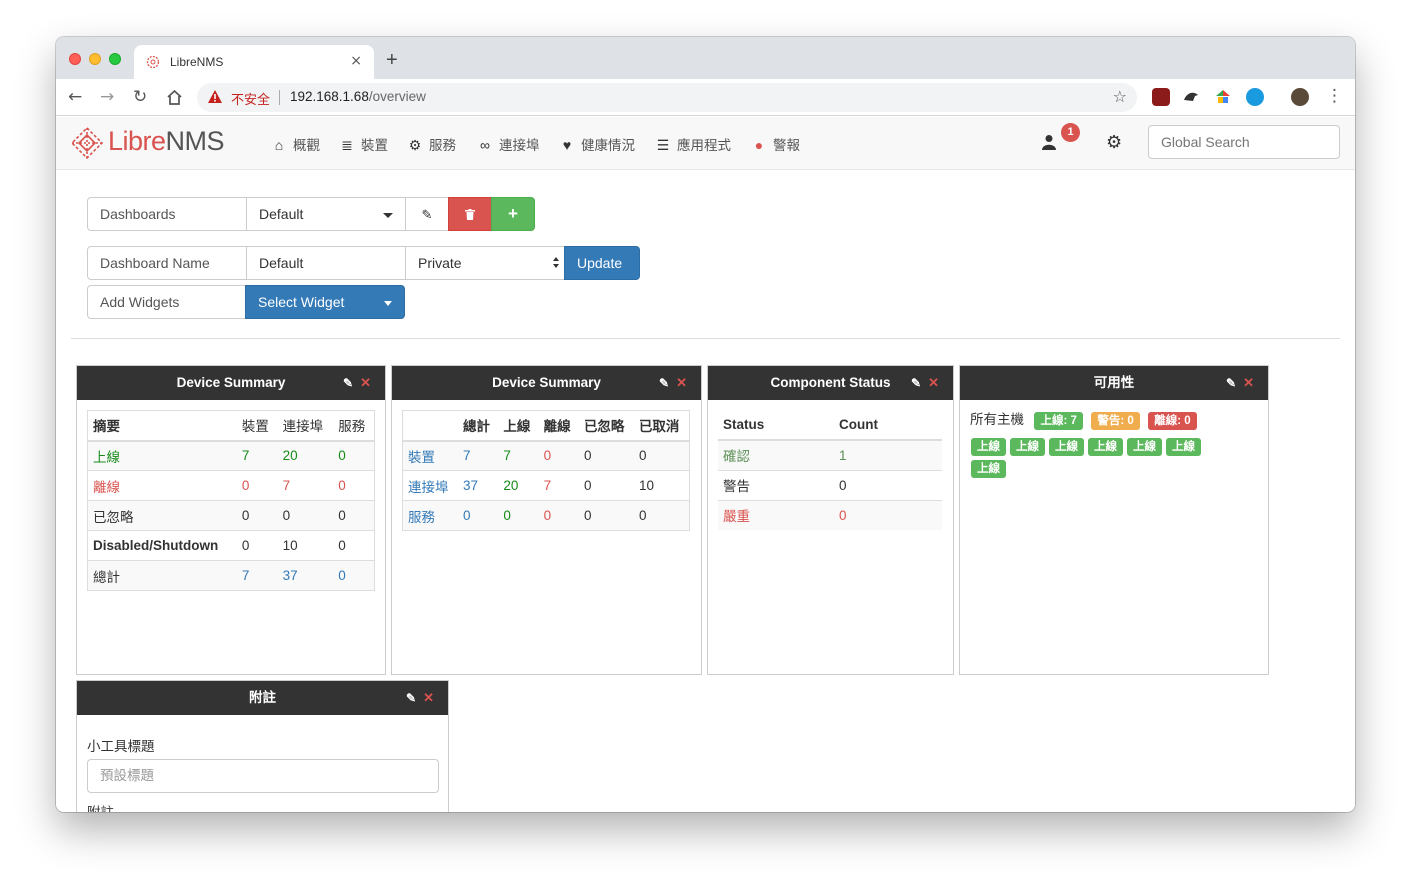 The image size is (1411, 886). I want to click on col-header: 裝置, so click(257, 426).